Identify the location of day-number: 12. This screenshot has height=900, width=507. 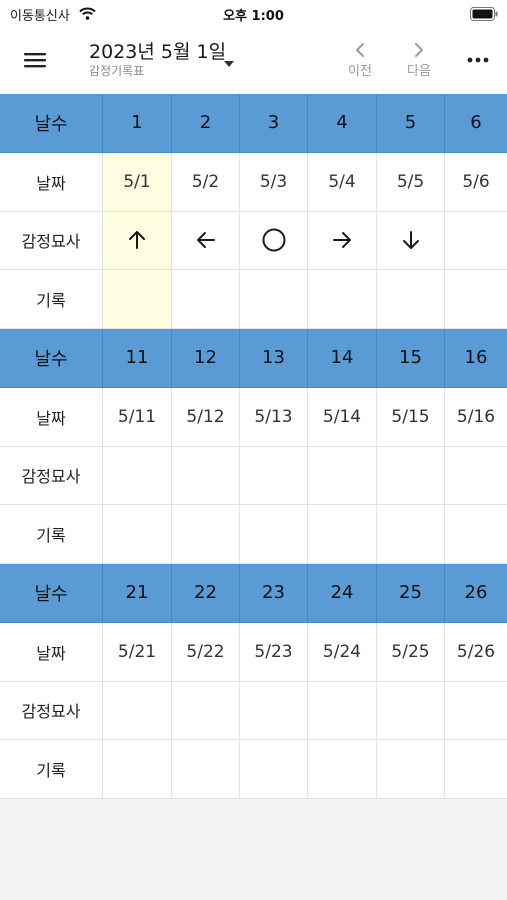
(206, 358).